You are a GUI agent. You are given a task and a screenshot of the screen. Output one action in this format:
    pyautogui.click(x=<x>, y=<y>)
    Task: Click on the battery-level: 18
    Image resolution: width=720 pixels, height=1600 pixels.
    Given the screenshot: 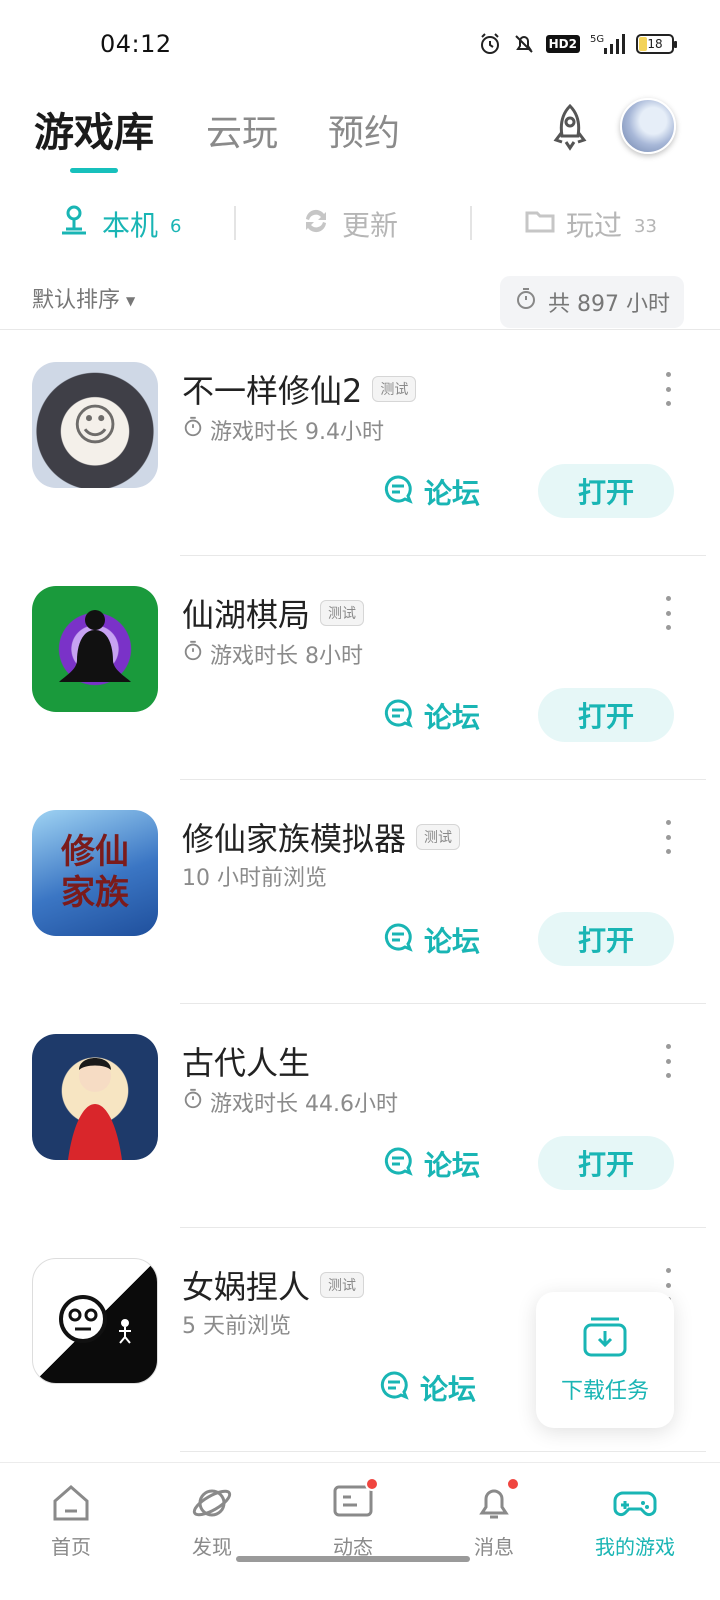 What is the action you would take?
    pyautogui.click(x=655, y=44)
    